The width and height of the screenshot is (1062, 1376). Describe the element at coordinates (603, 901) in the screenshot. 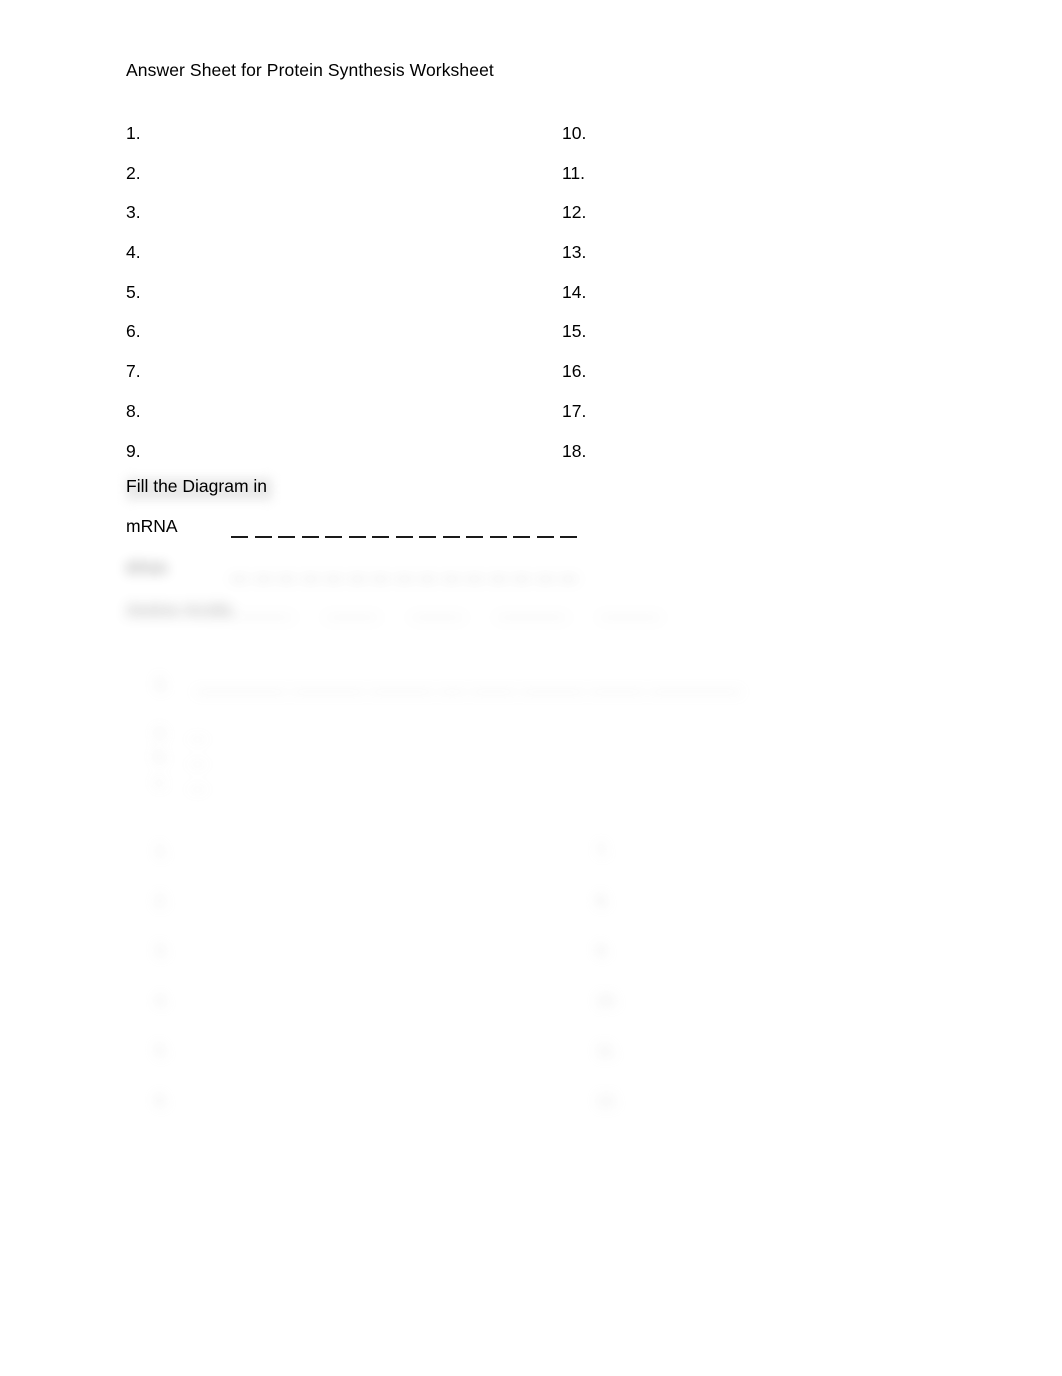

I see `faded-list-item: 8.` at that location.